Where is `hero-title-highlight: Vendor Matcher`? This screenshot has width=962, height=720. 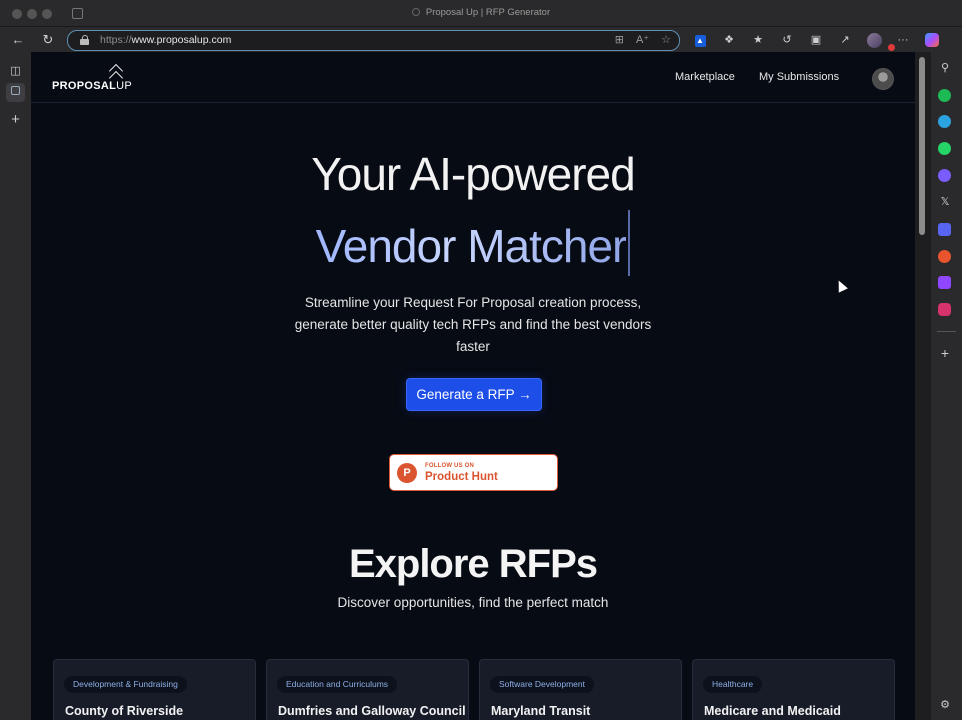
hero-title-highlight: Vendor Matcher is located at coordinates (473, 243).